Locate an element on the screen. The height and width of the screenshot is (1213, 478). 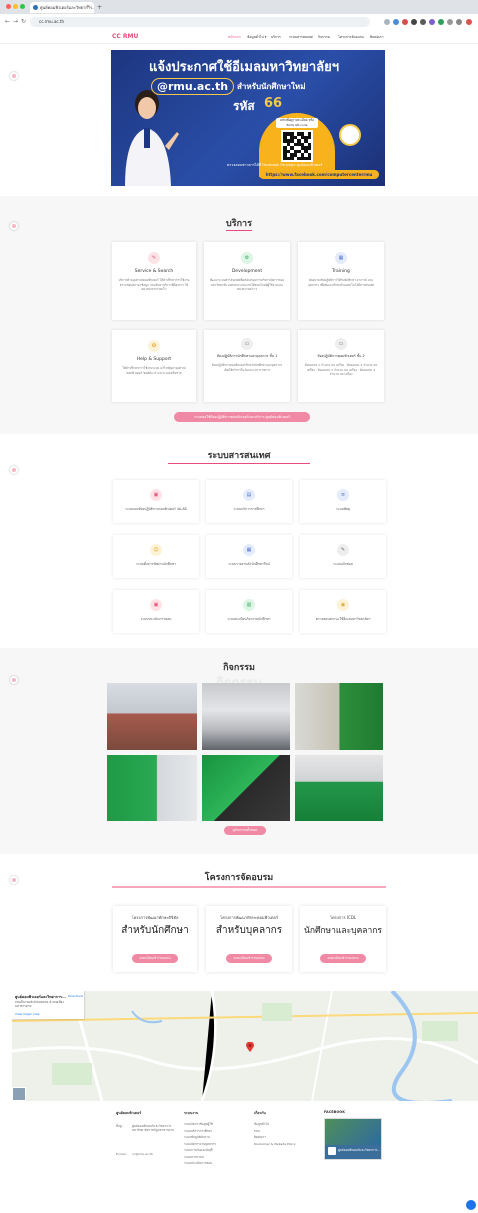
system-card: ✎ ระบบแจ้งซ่อม is located at coordinates (343, 556).